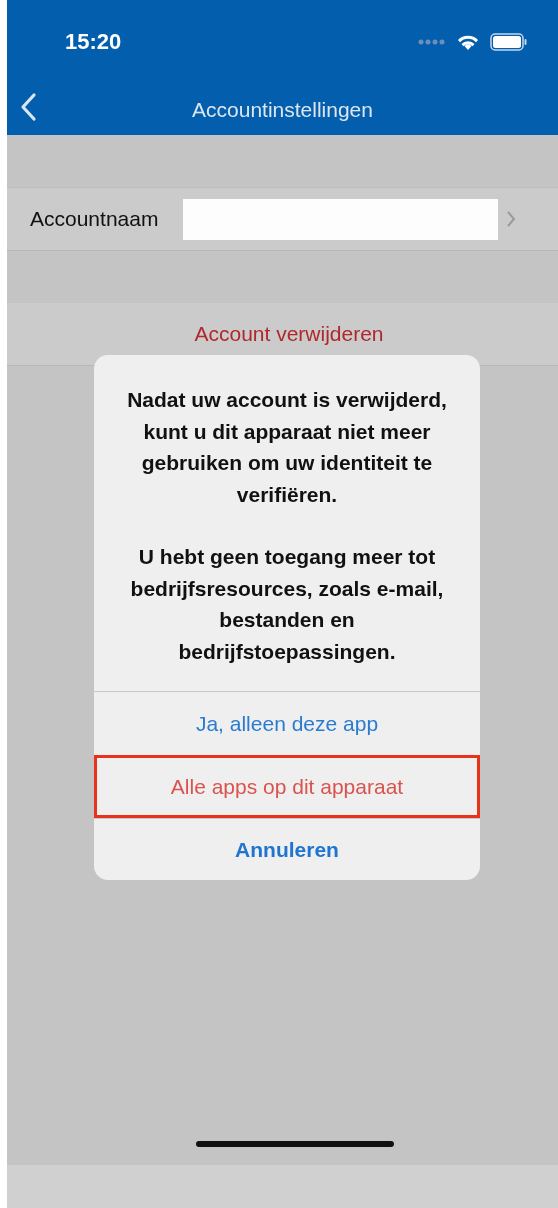 The width and height of the screenshot is (558, 1208). I want to click on alert-action-button: Alle apps op dit apparaat, so click(287, 786).